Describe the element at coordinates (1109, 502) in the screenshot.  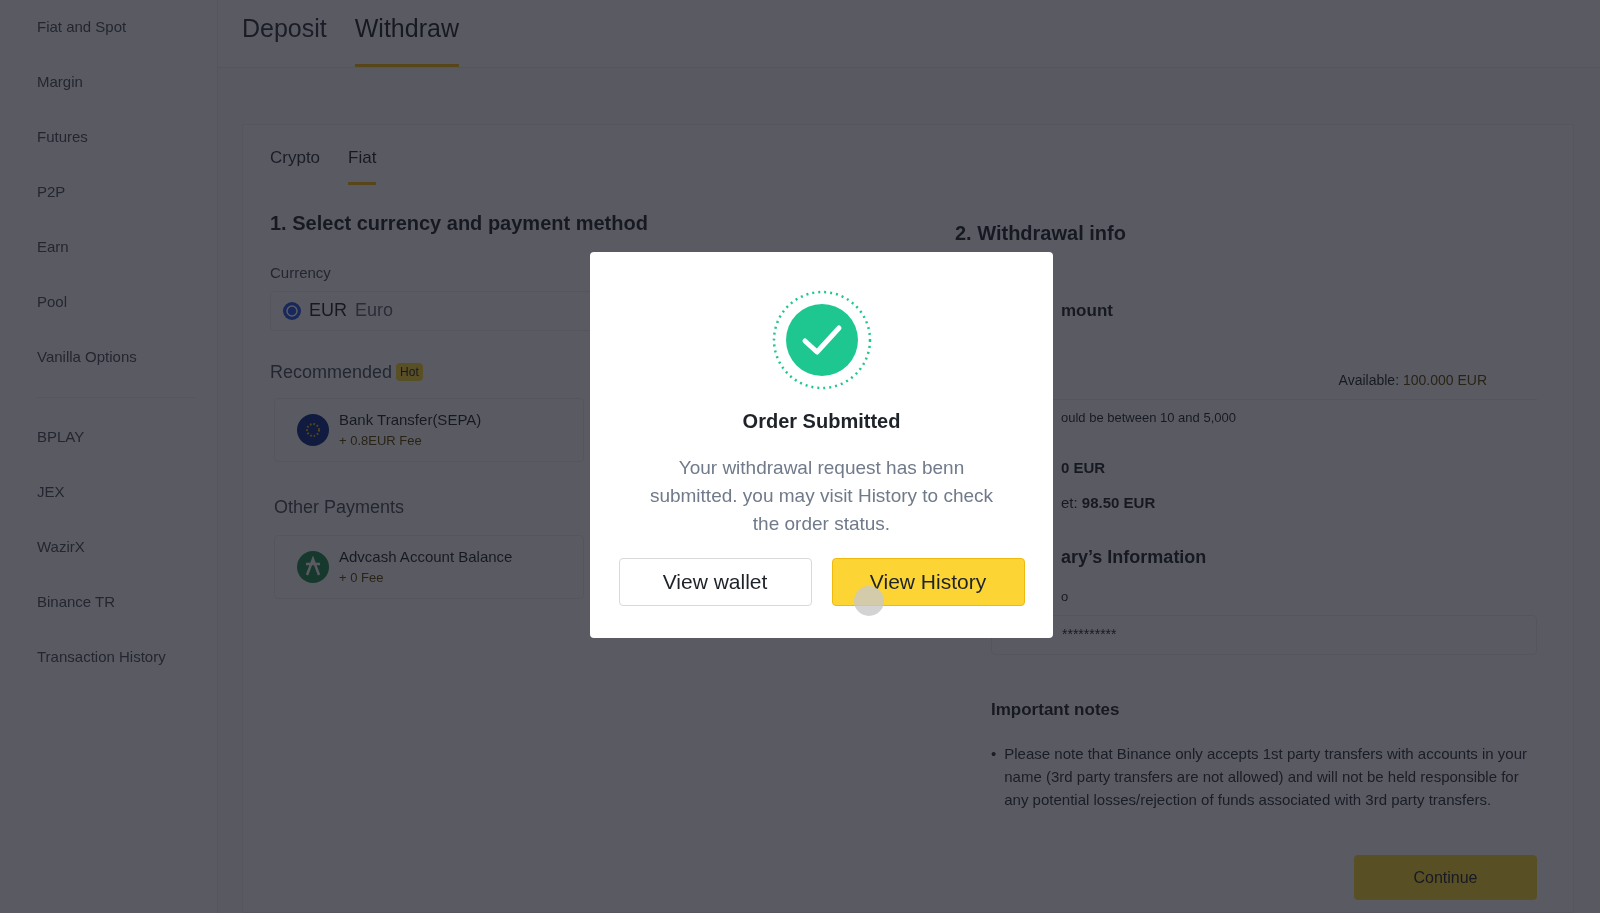
I see `receive-amount: et: 98.50 EUR` at that location.